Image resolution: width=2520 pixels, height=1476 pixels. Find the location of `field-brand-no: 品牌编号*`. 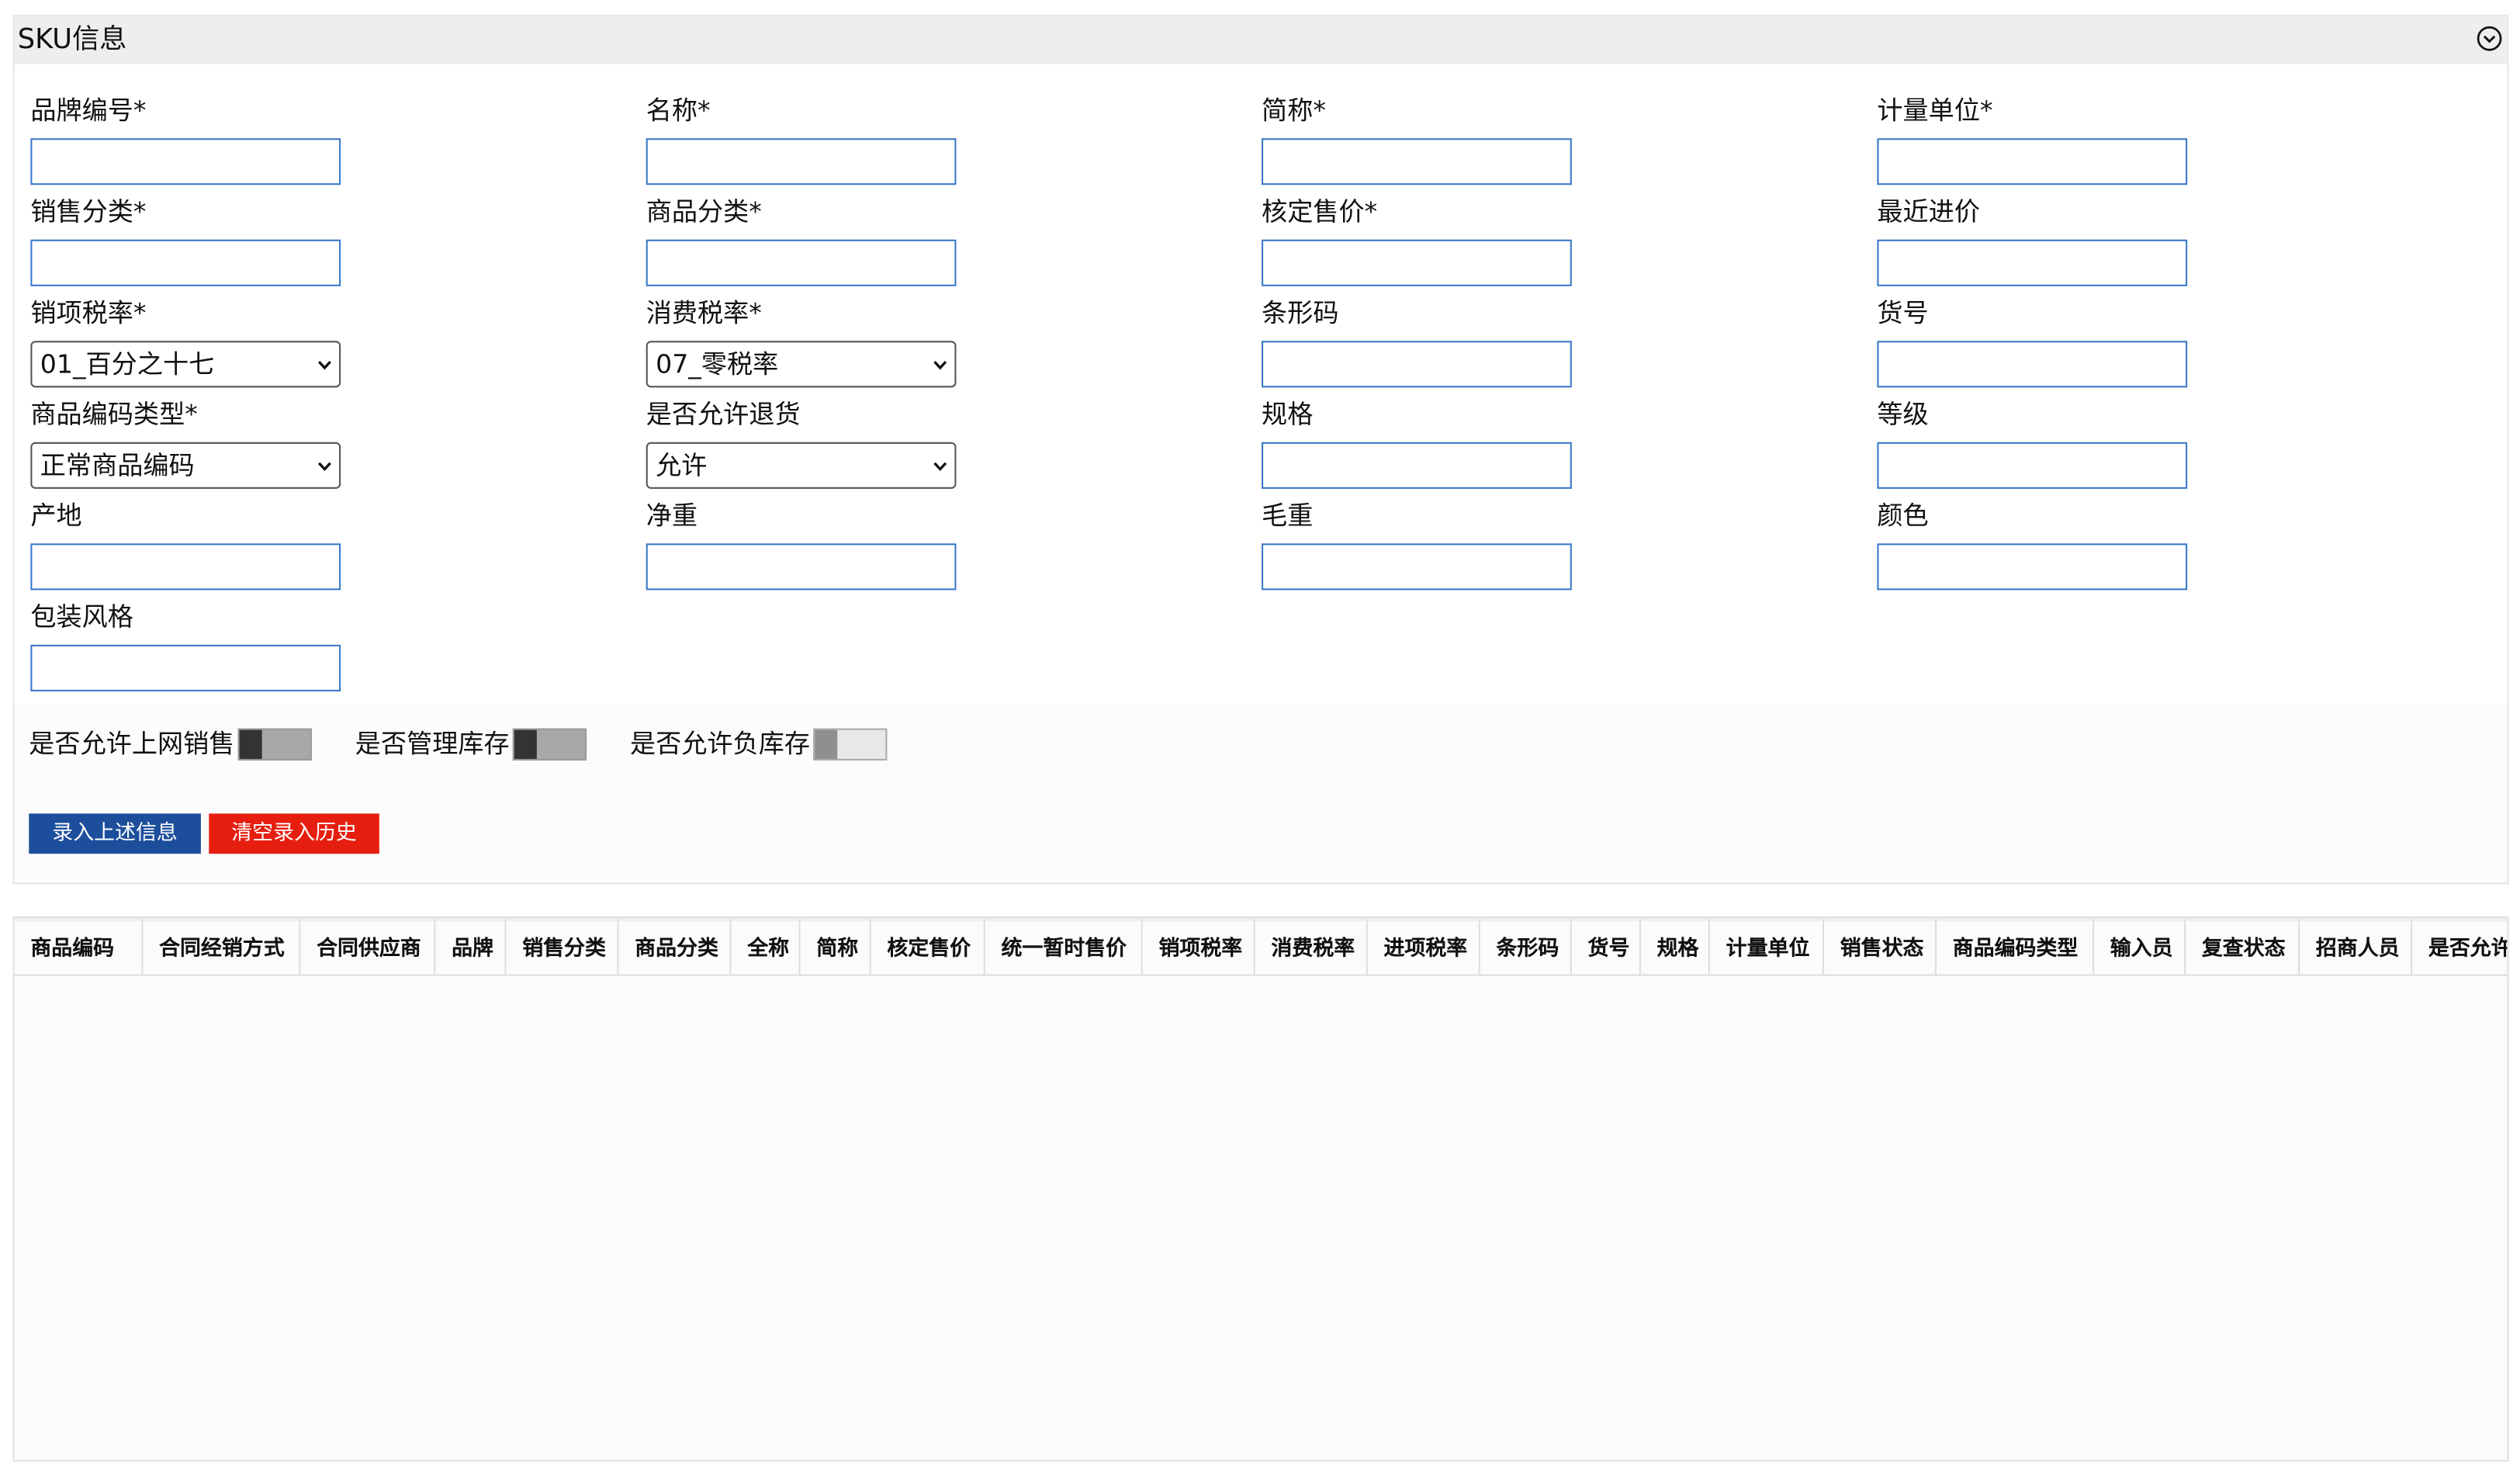

field-brand-no: 品牌编号* is located at coordinates (191, 140).